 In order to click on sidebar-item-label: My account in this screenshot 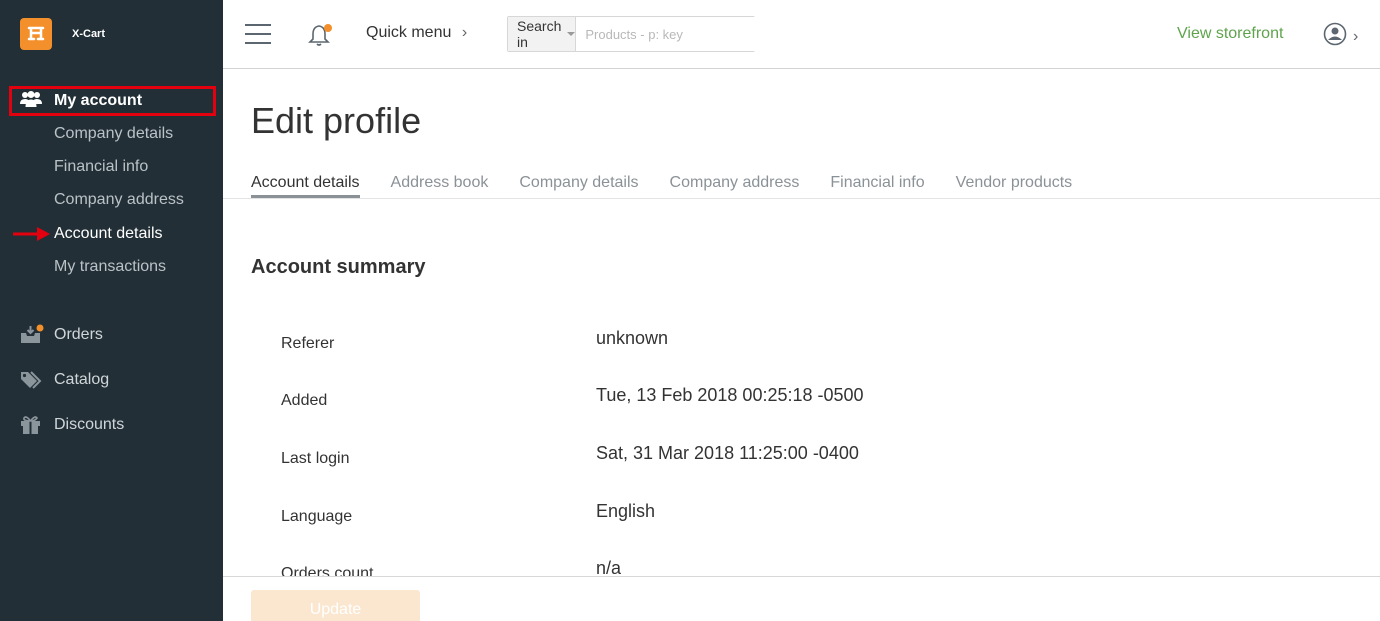, I will do `click(98, 100)`.